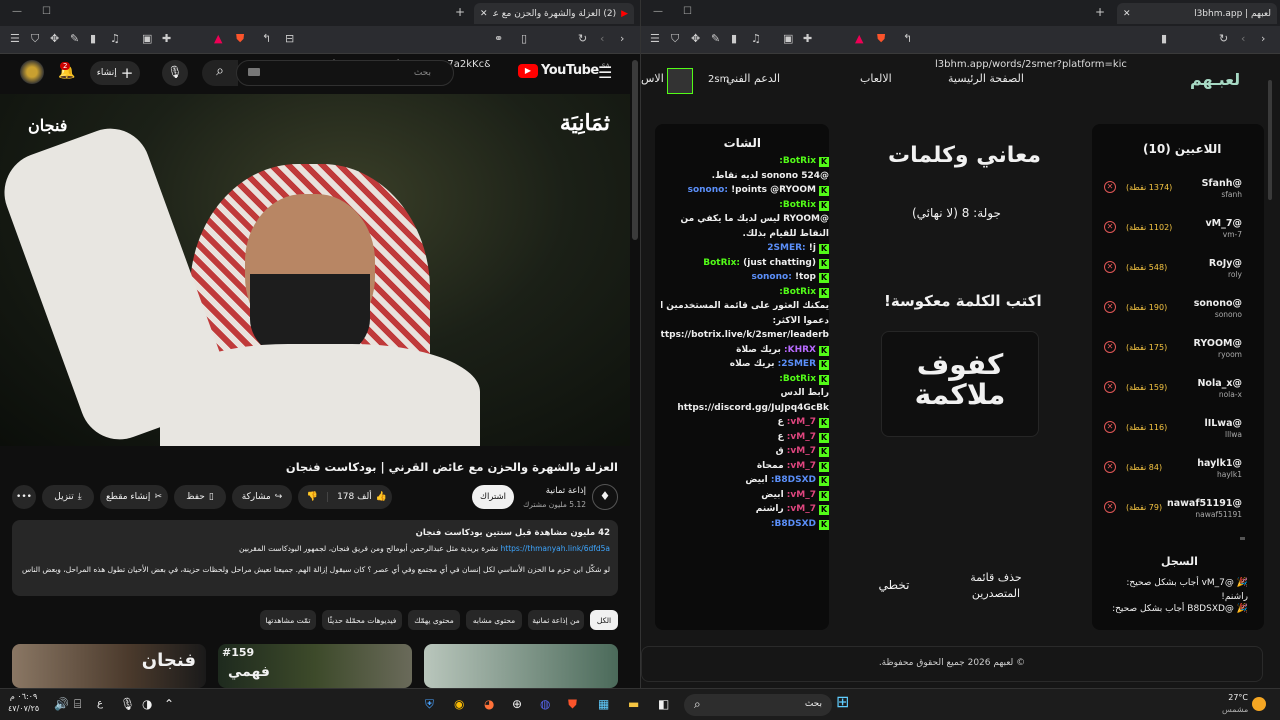  I want to click on windows-start-icon: ⊞, so click(842, 702).